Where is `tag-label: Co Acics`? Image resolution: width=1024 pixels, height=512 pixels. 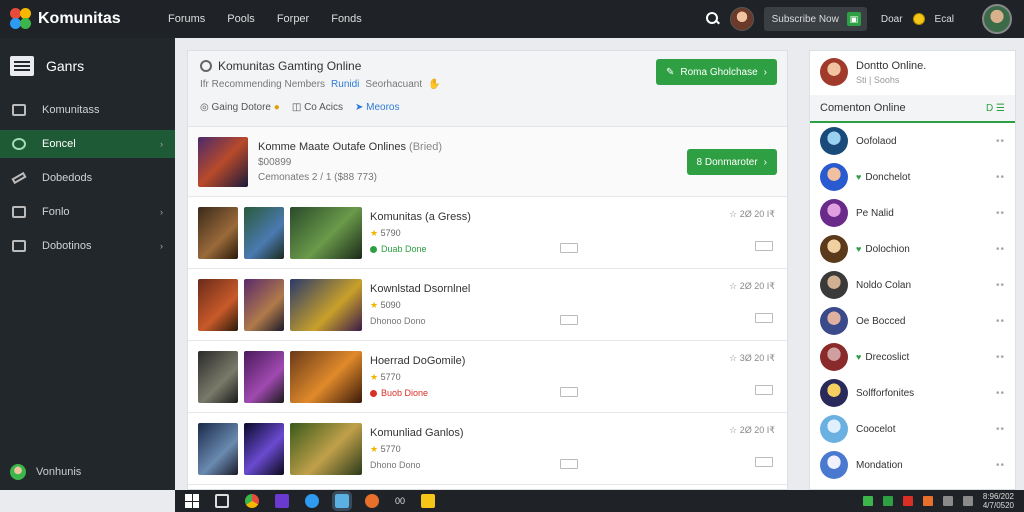 tag-label: Co Acics is located at coordinates (323, 107).